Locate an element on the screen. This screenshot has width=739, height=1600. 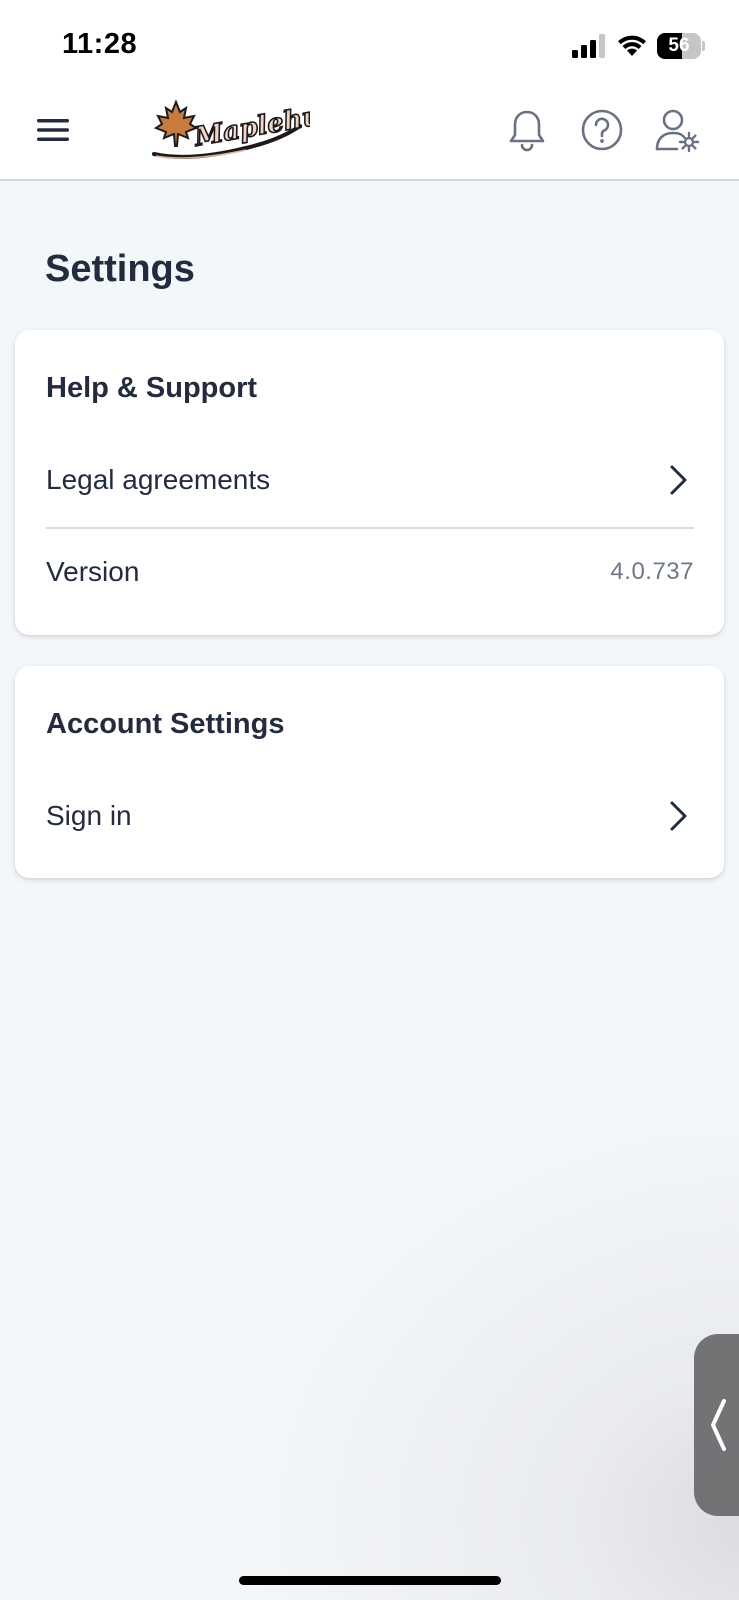
menu-icon is located at coordinates (53, 130).